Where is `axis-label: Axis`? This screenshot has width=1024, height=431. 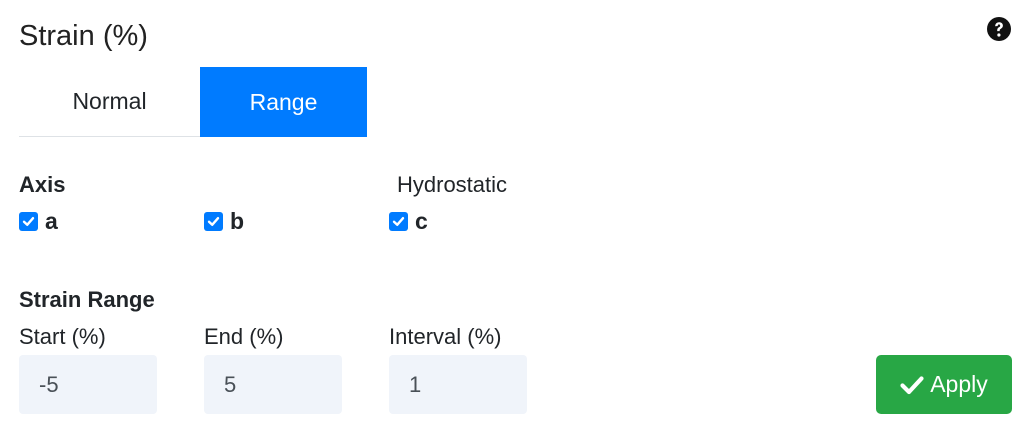
axis-label: Axis is located at coordinates (42, 184).